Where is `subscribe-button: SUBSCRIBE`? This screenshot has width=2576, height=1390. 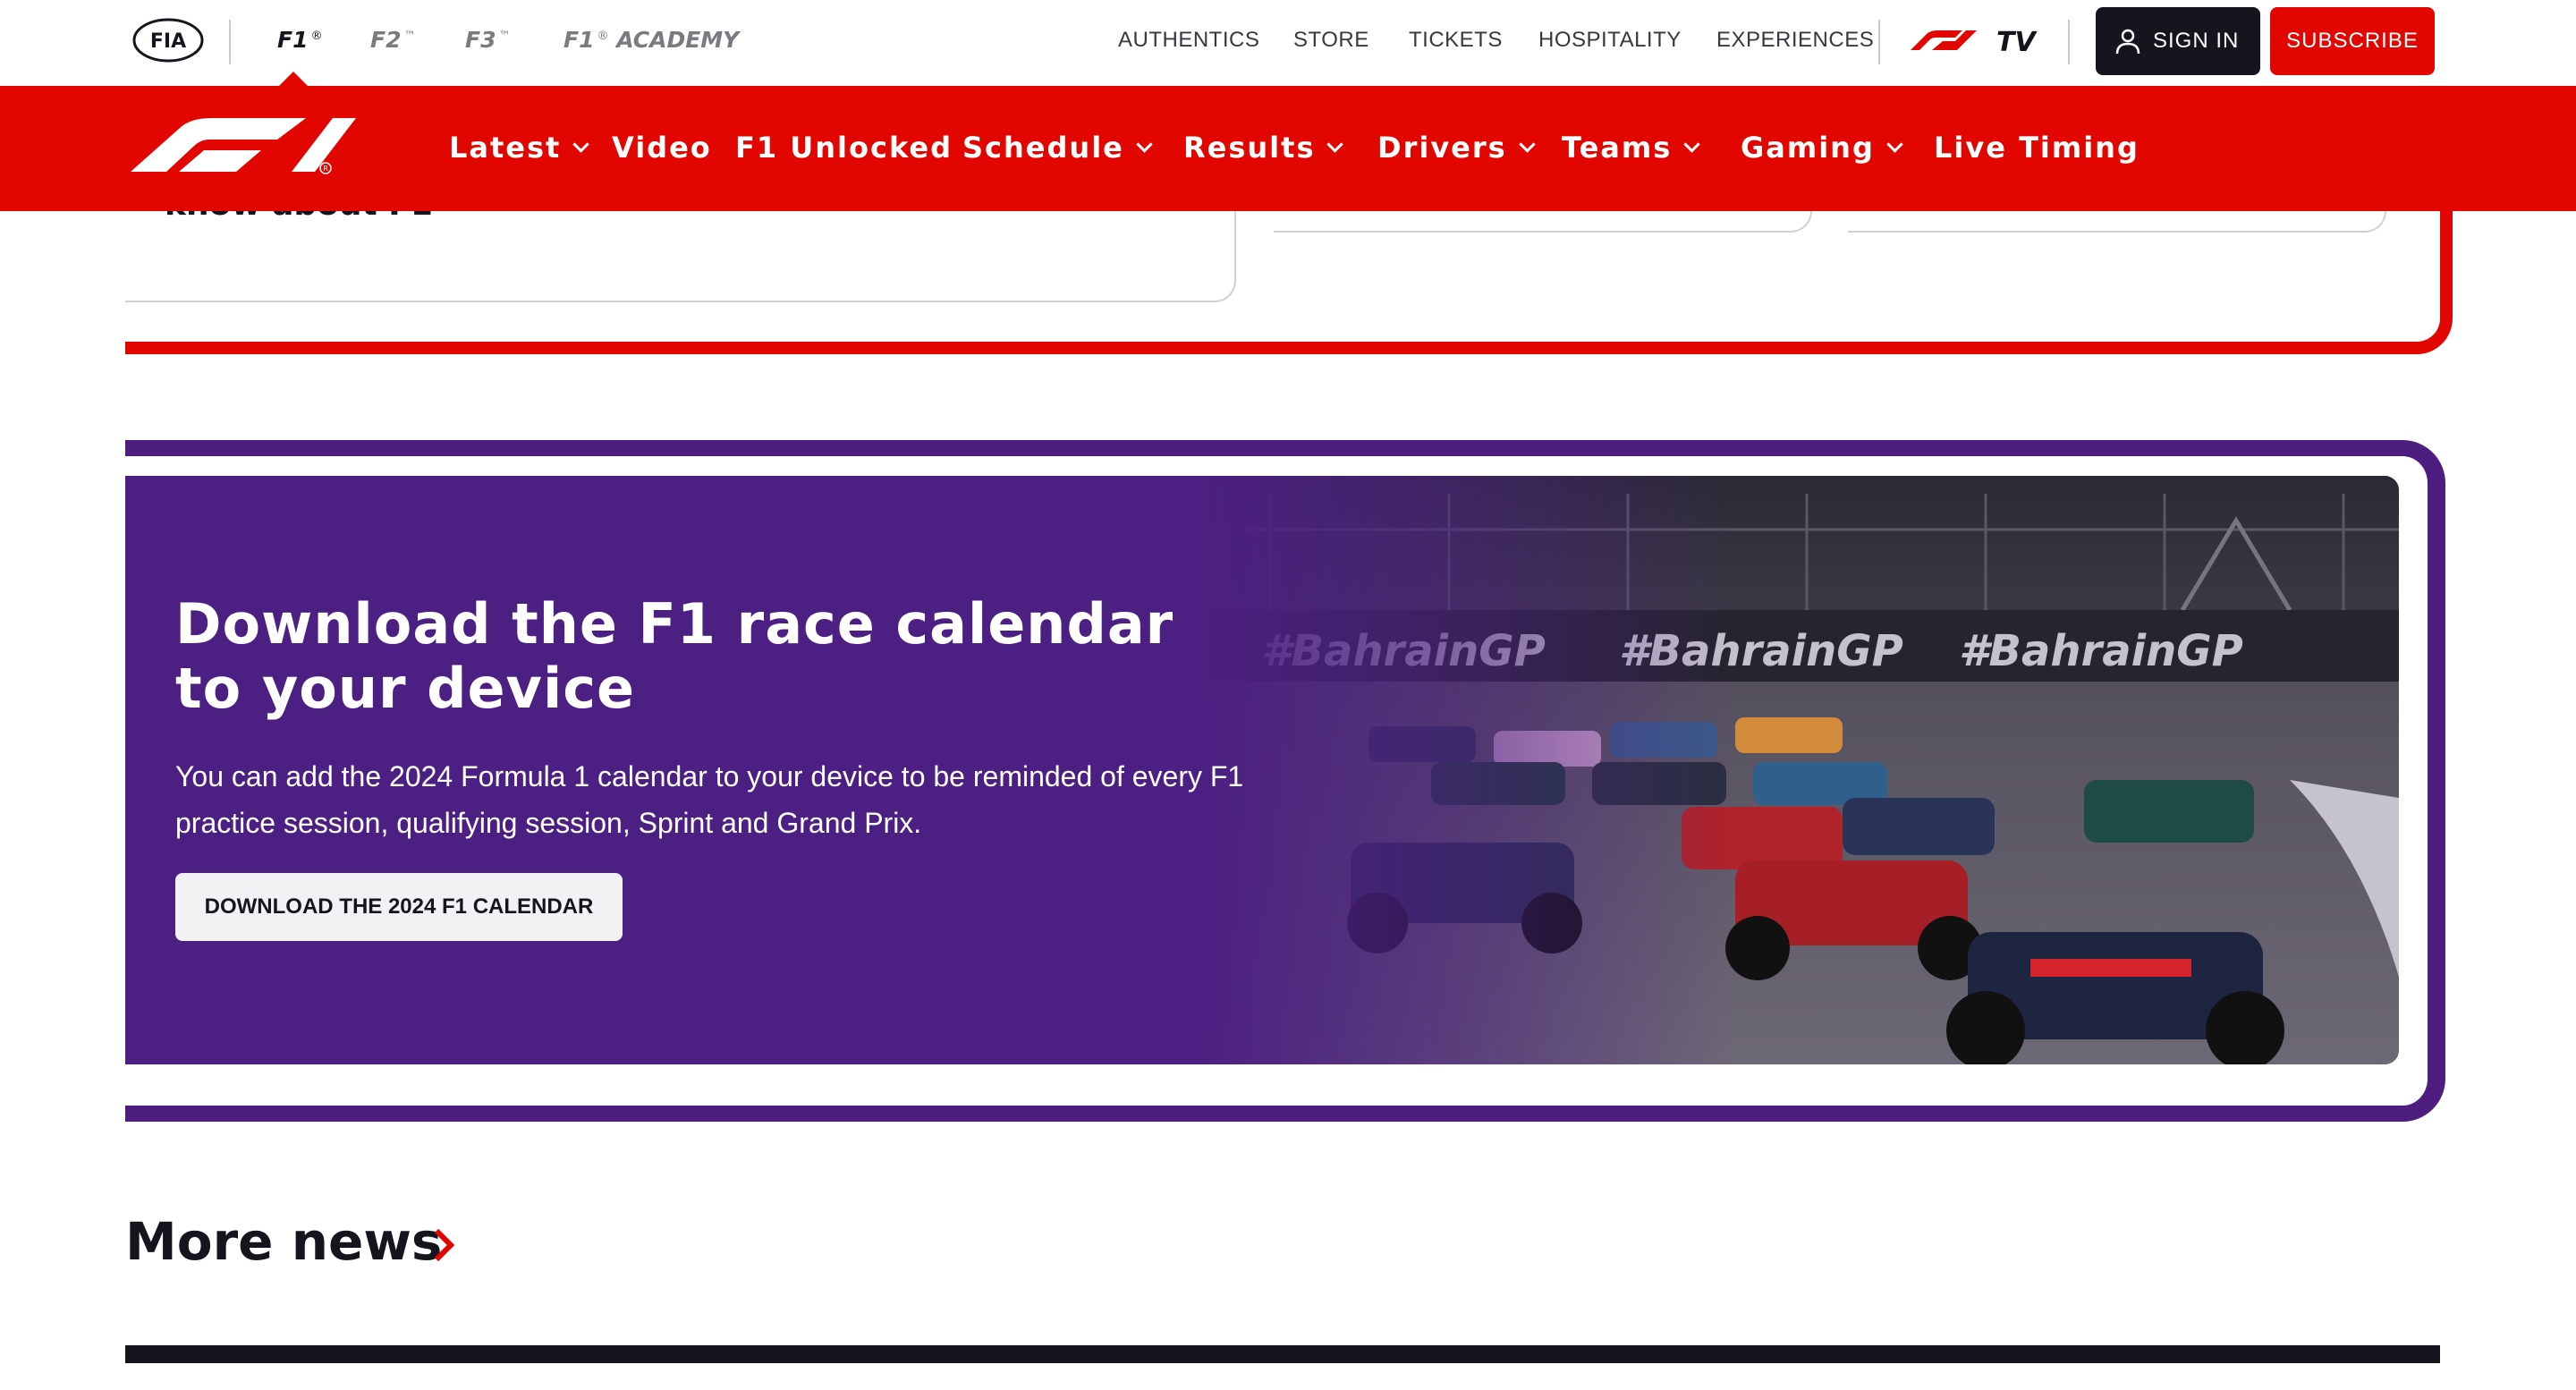 subscribe-button: SUBSCRIBE is located at coordinates (2352, 41).